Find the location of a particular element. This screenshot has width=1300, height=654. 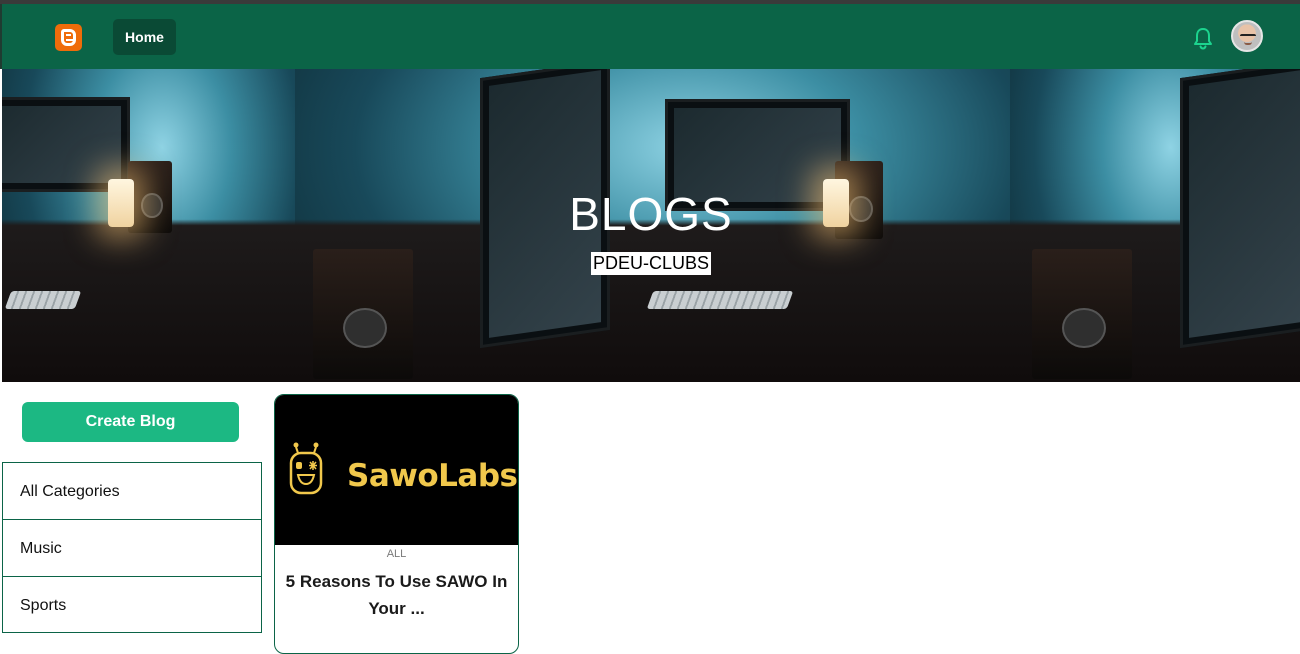

category-list: All Categories Music Sports is located at coordinates (132, 547).